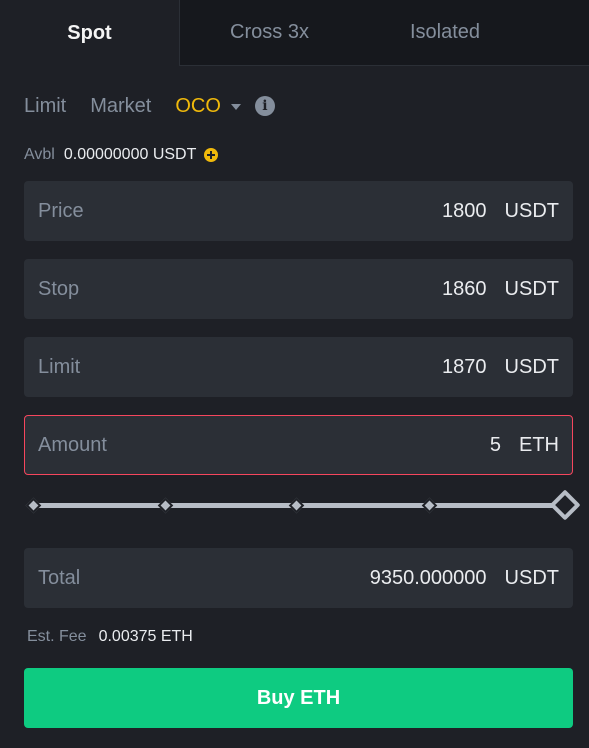 This screenshot has width=589, height=748. What do you see at coordinates (61, 210) in the screenshot?
I see `price-label: Price` at bounding box center [61, 210].